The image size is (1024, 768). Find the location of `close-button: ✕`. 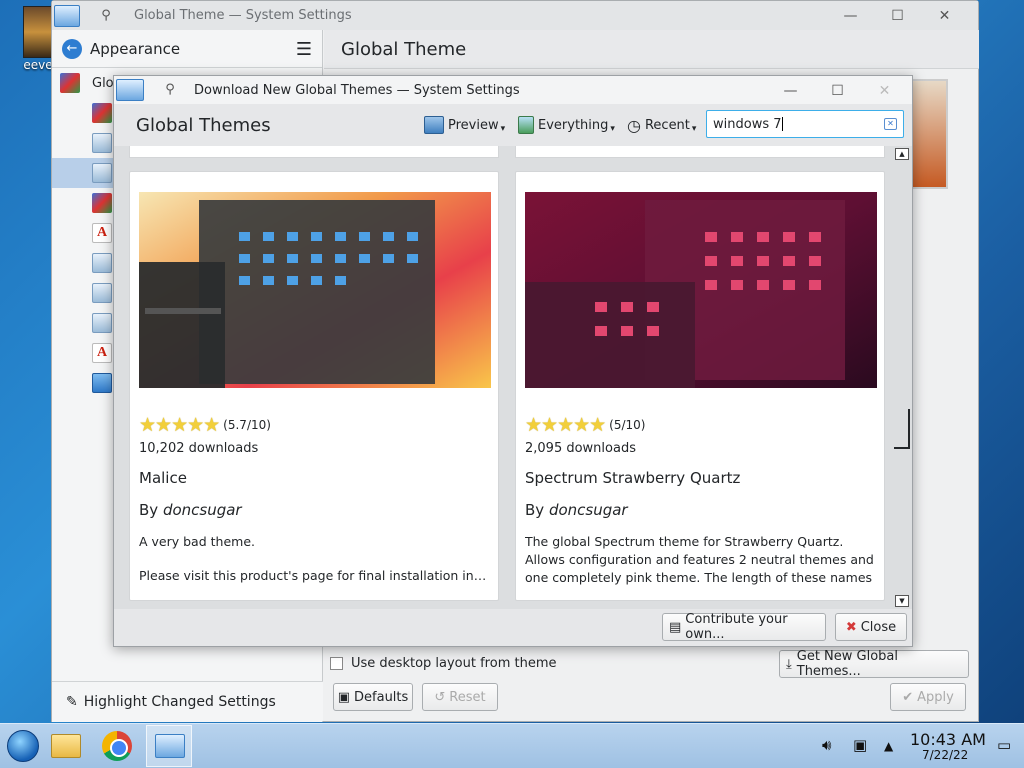

close-button: ✕ is located at coordinates (944, 16).